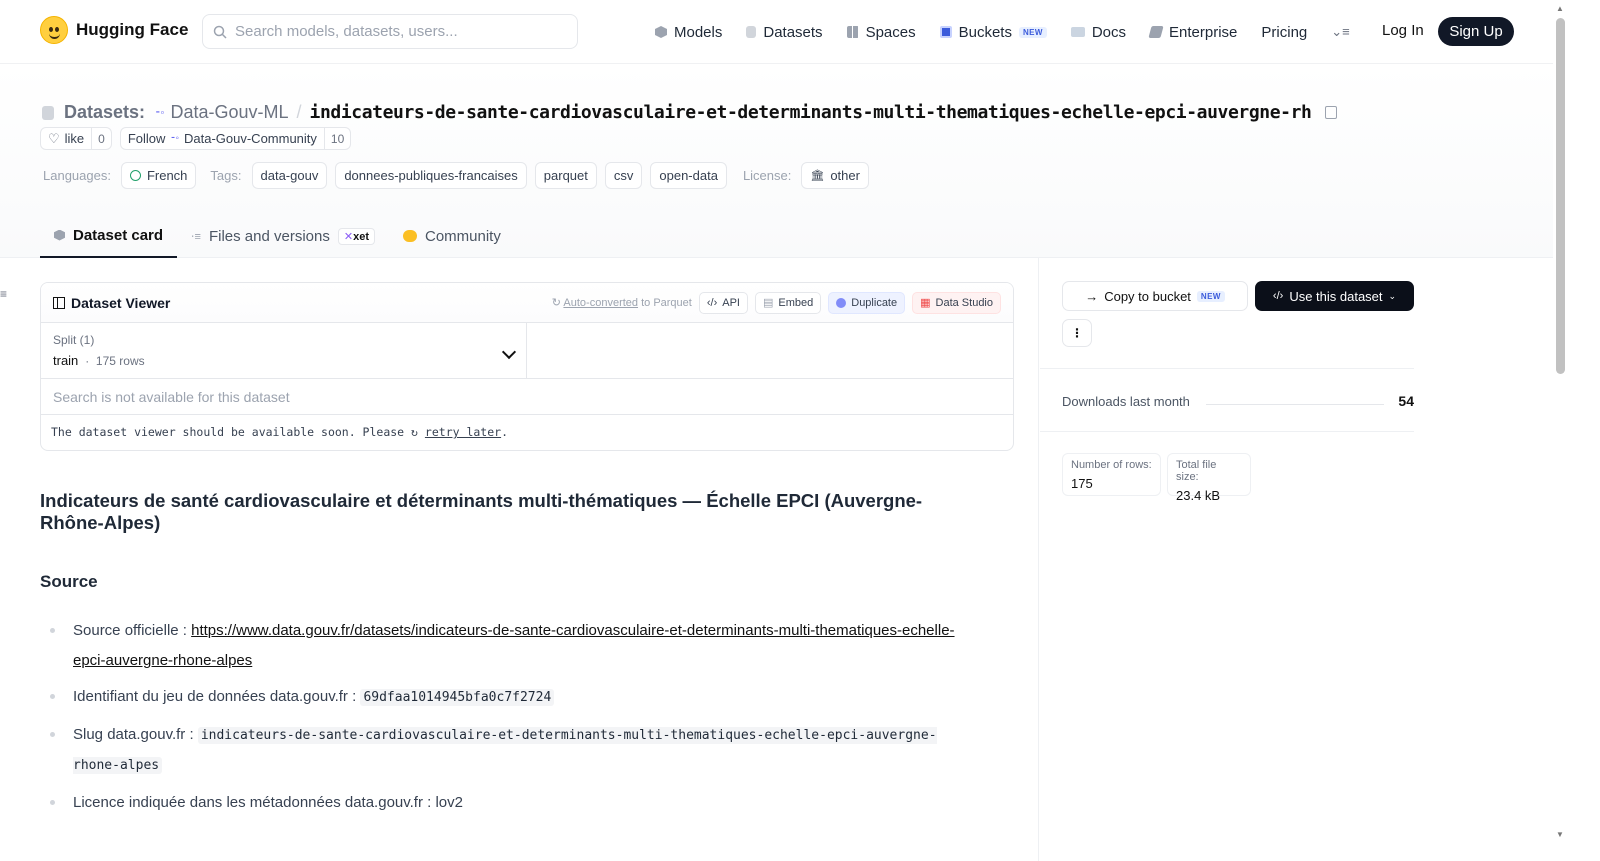 This screenshot has width=1600, height=861. I want to click on globe-icon, so click(135, 175).